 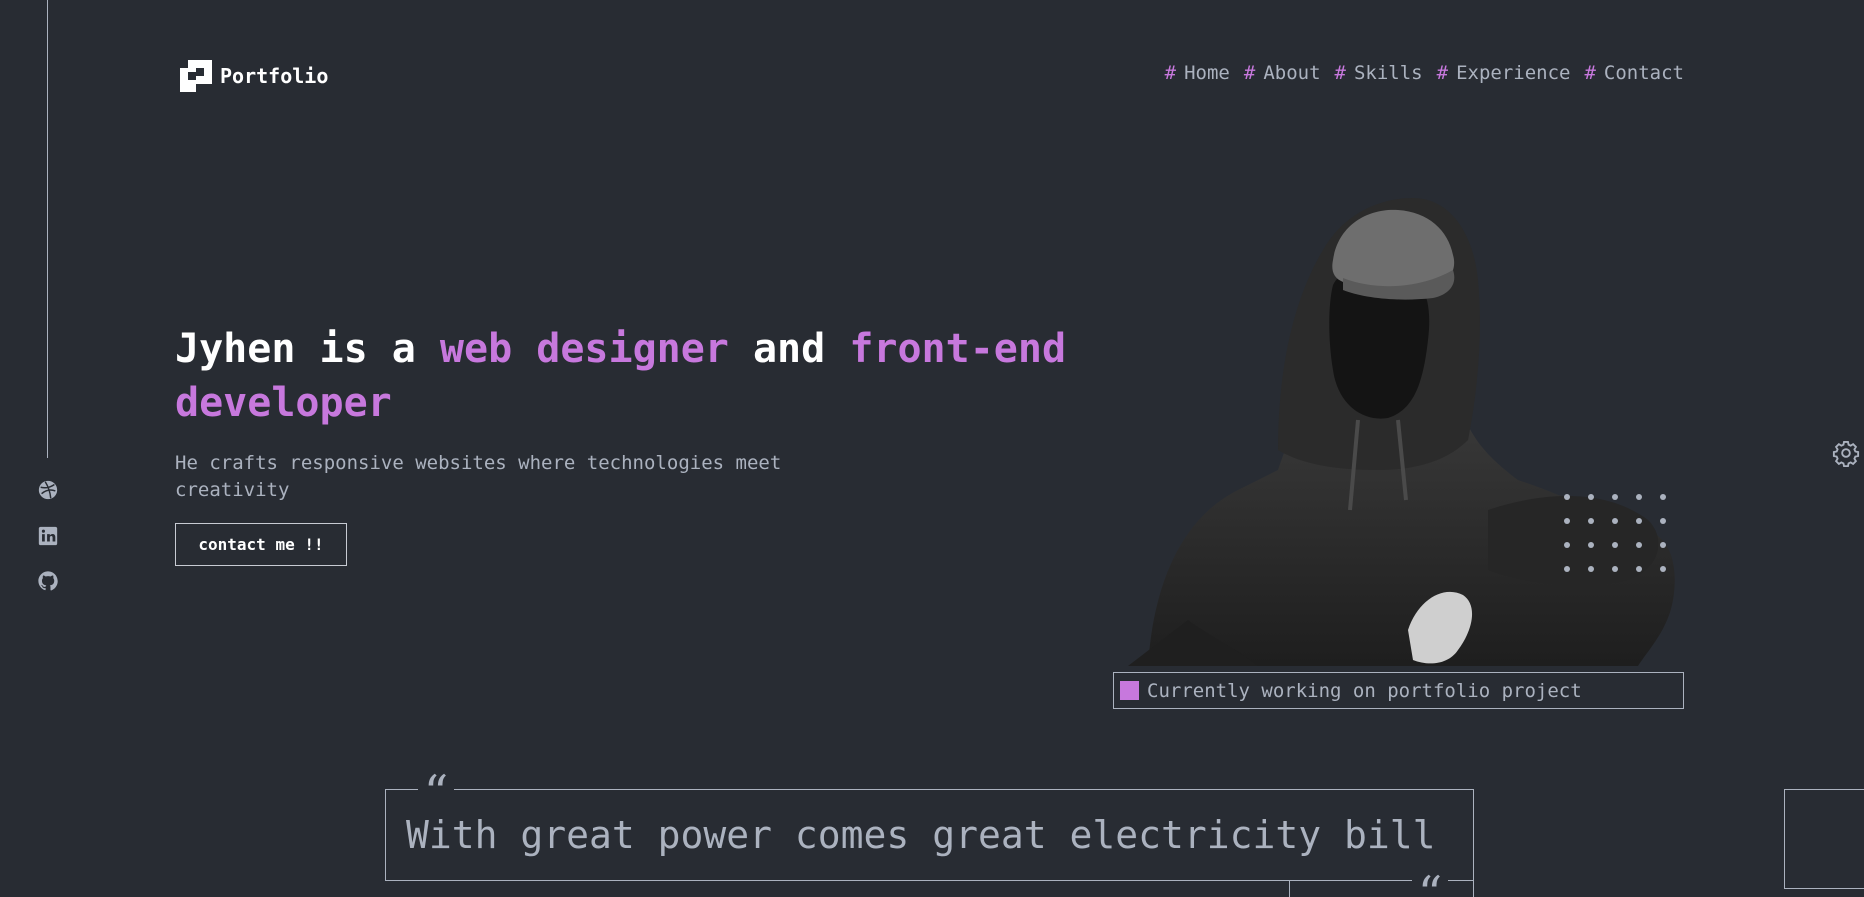 I want to click on nav-contact: # Contact, so click(x=1634, y=73).